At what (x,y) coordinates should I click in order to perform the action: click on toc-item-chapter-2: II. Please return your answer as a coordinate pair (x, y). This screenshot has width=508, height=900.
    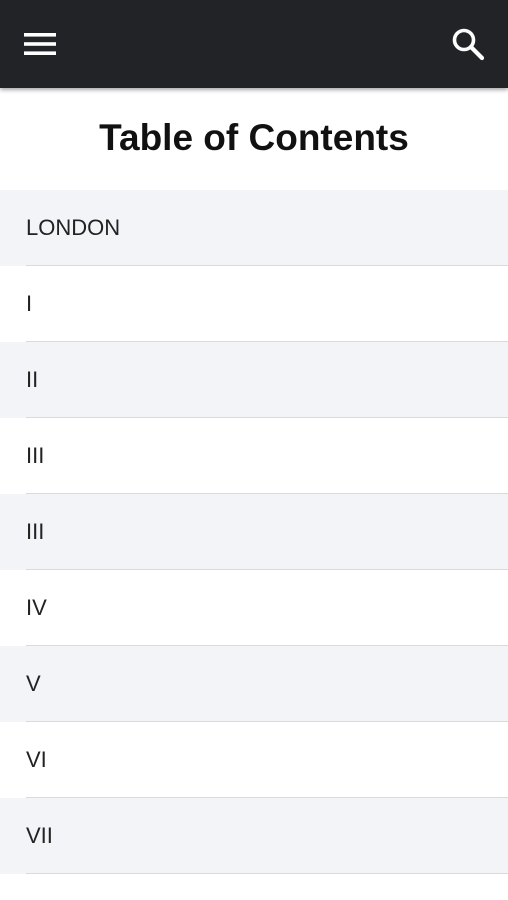
    Looking at the image, I should click on (254, 380).